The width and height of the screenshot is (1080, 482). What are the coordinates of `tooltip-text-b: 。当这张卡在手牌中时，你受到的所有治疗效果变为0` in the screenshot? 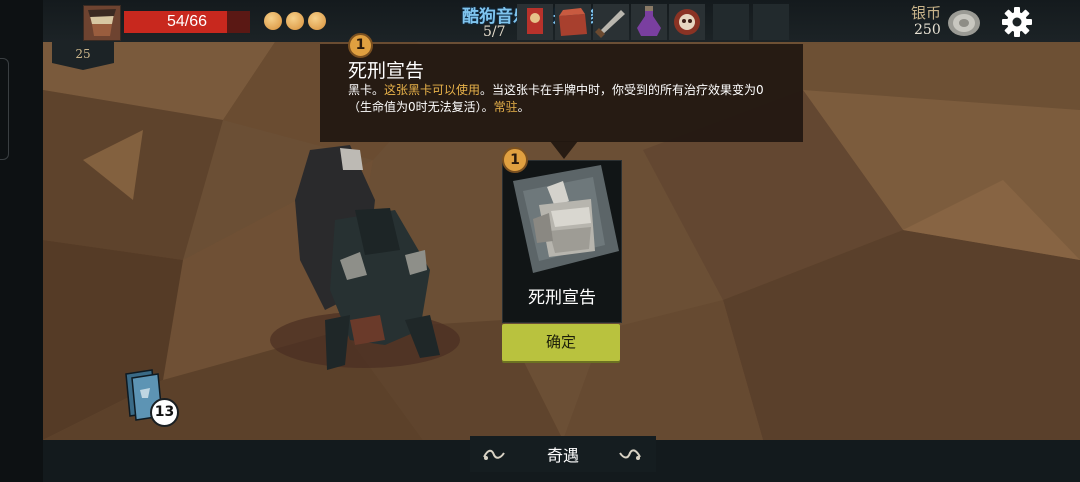 It's located at (622, 90).